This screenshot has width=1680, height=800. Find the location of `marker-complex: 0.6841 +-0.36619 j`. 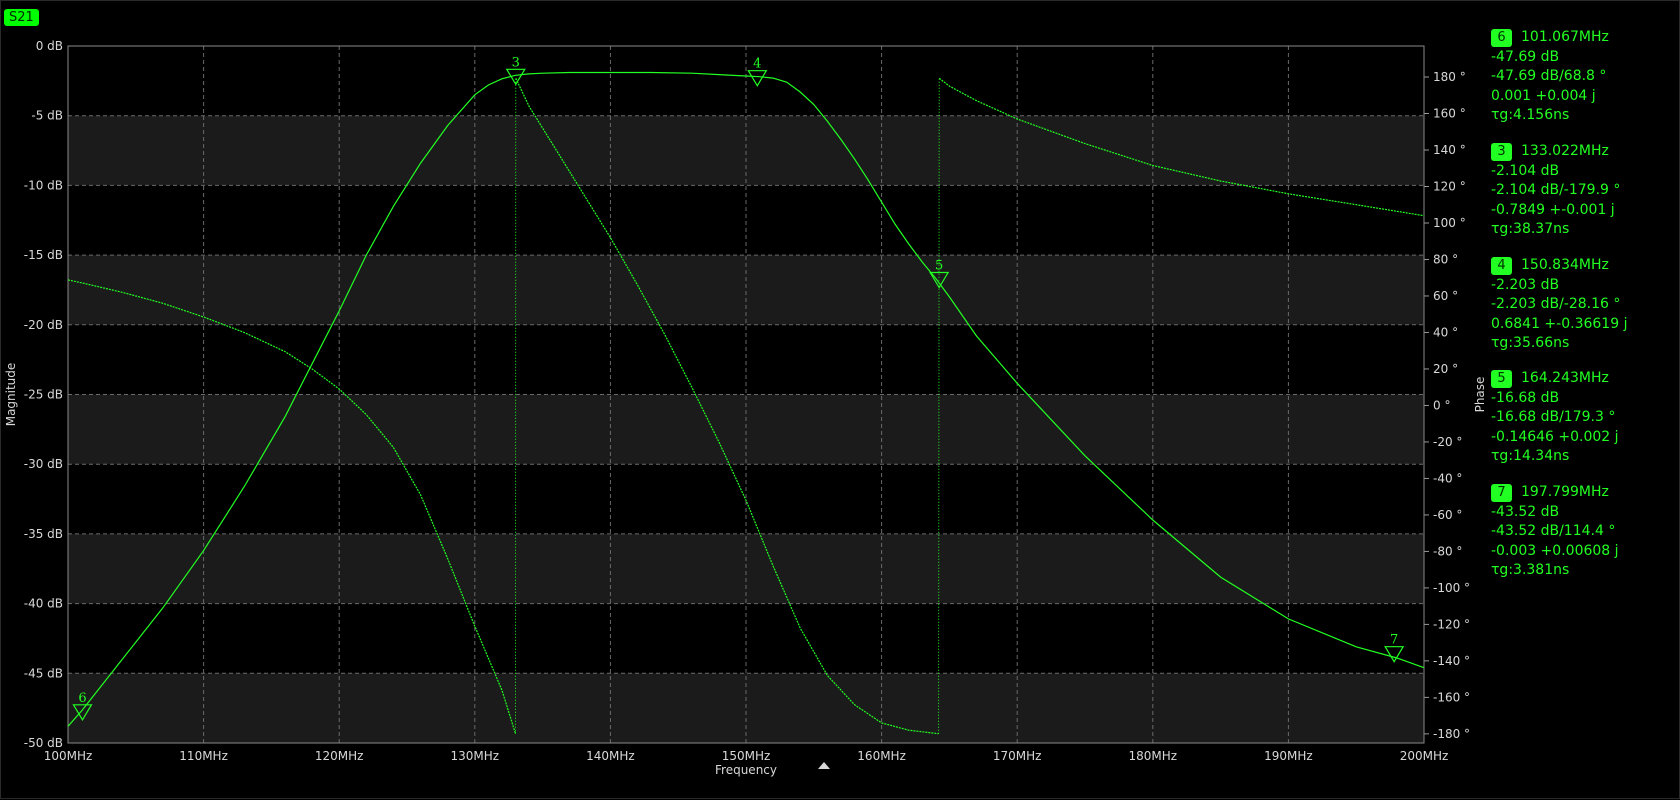

marker-complex: 0.6841 +-0.36619 j is located at coordinates (1559, 325).